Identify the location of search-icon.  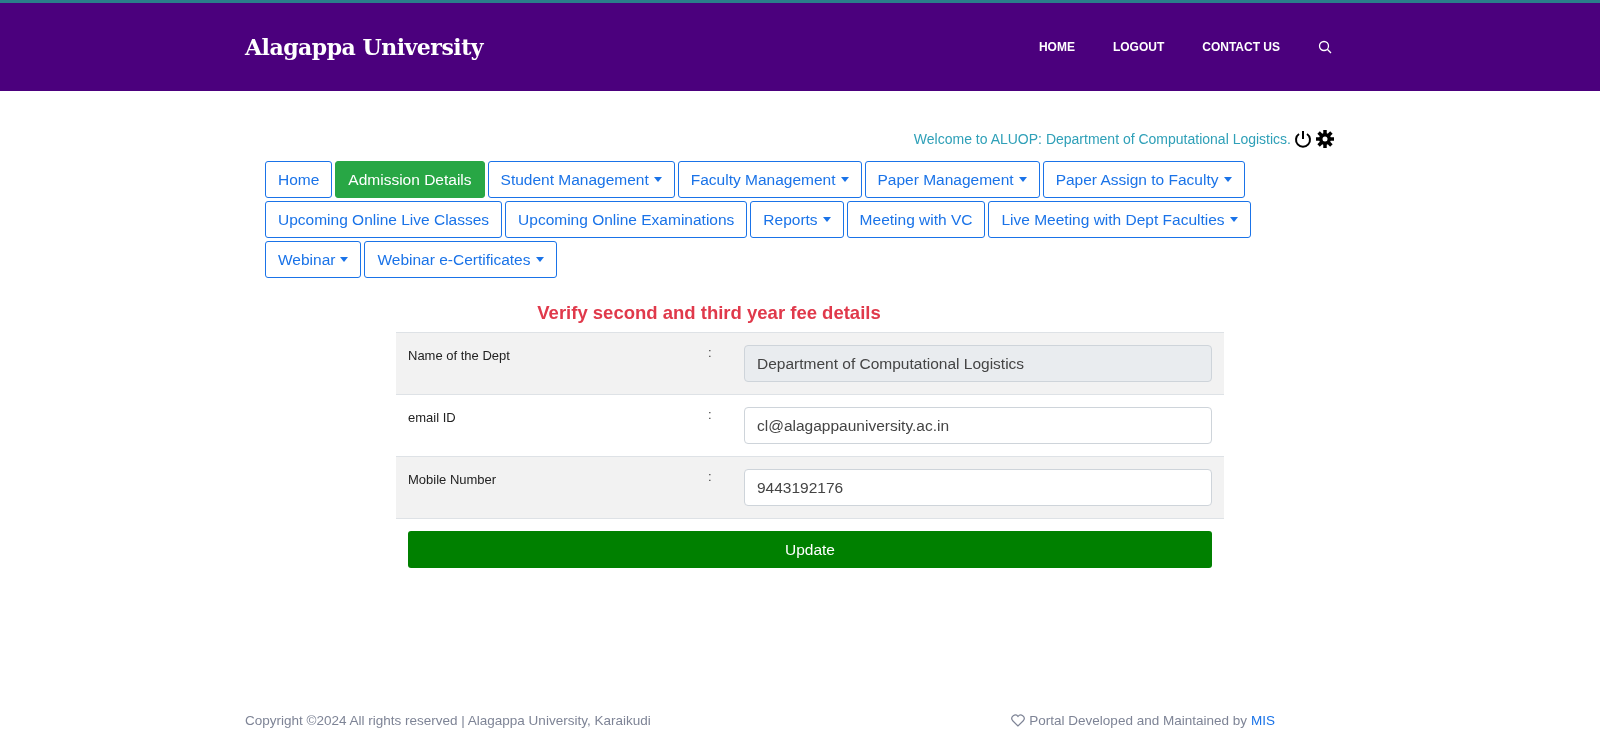
(1325, 47).